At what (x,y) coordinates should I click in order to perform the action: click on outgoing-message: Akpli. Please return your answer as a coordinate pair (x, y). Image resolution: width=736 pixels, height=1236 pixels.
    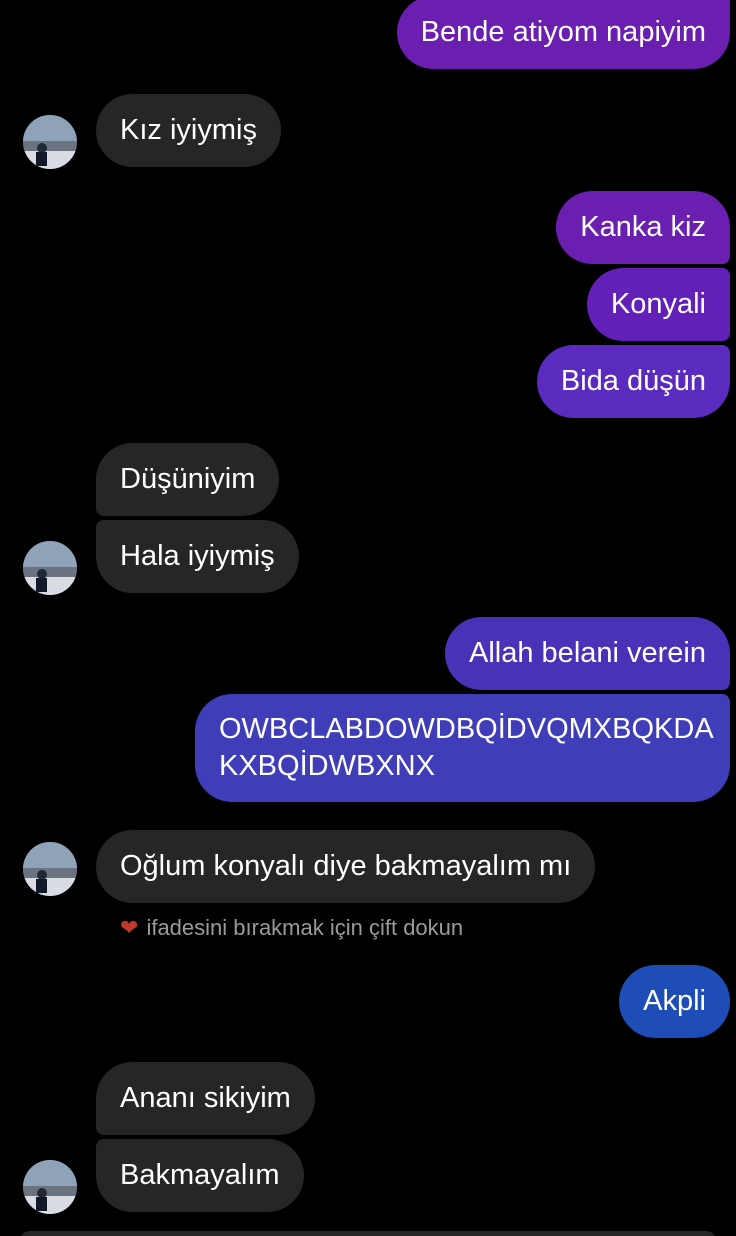
    Looking at the image, I should click on (674, 1001).